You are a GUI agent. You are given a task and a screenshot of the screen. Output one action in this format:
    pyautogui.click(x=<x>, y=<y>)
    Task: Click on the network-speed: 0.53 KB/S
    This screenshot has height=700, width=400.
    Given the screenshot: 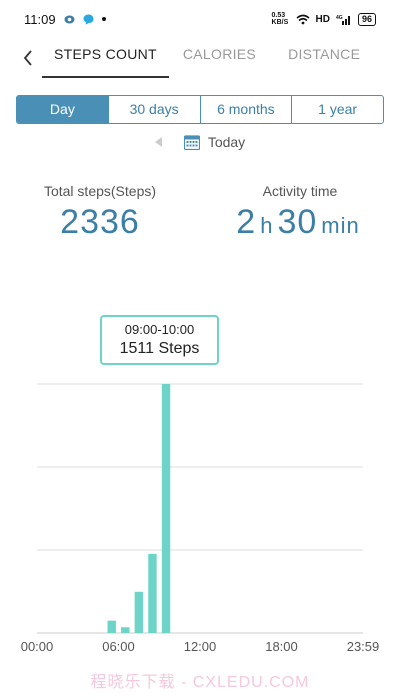 What is the action you would take?
    pyautogui.click(x=280, y=19)
    